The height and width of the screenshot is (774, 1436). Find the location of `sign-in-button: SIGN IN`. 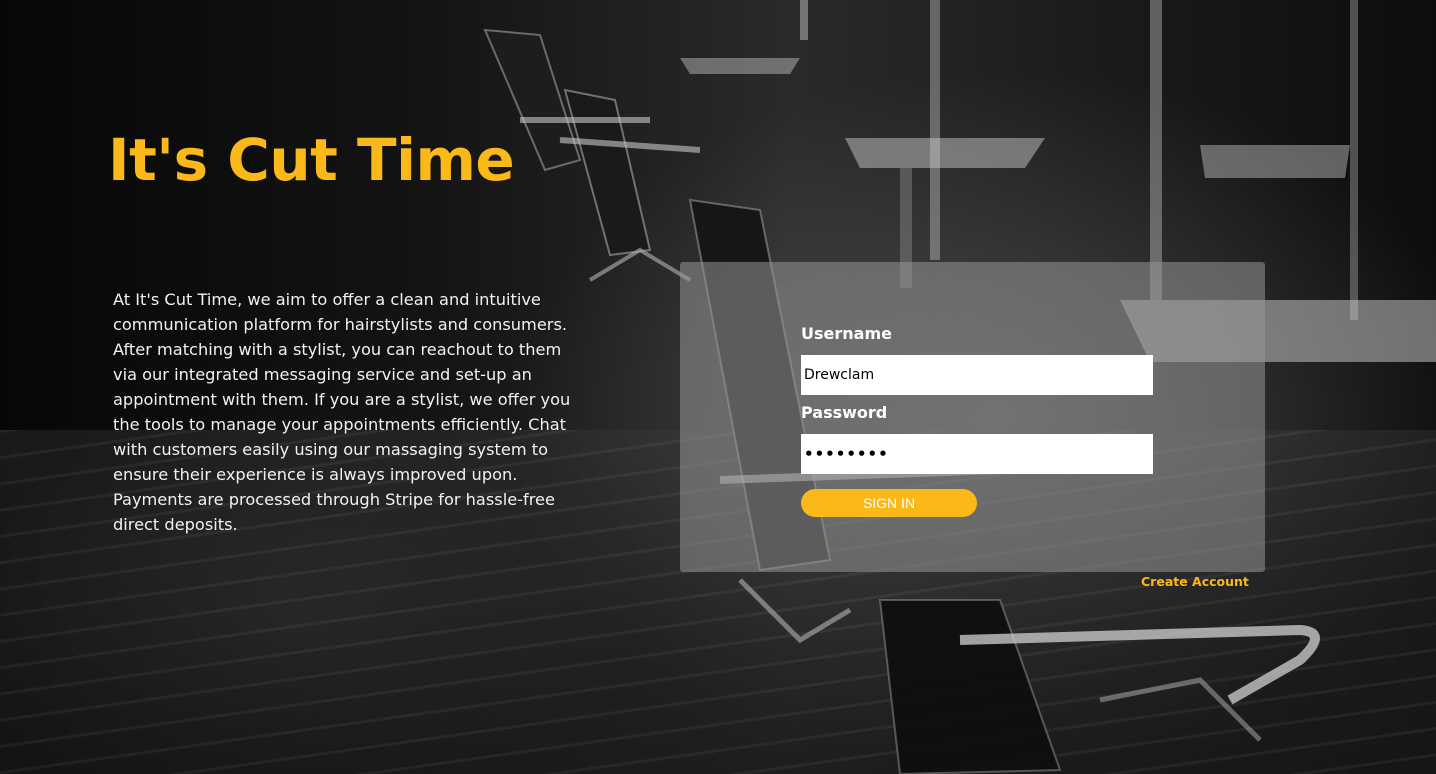

sign-in-button: SIGN IN is located at coordinates (889, 503).